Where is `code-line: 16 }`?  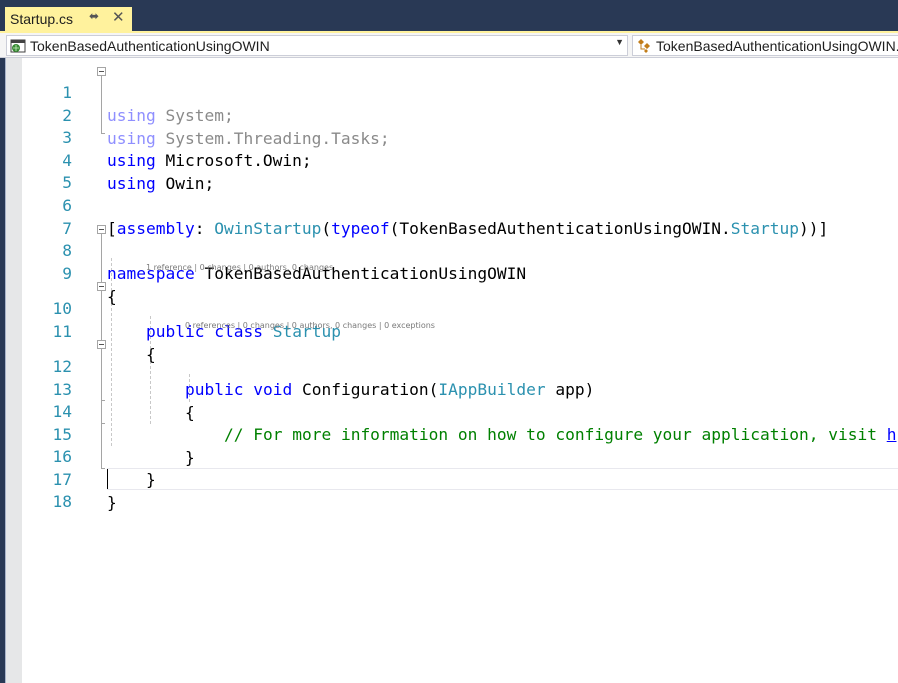
code-line: 16 } is located at coordinates (449, 455).